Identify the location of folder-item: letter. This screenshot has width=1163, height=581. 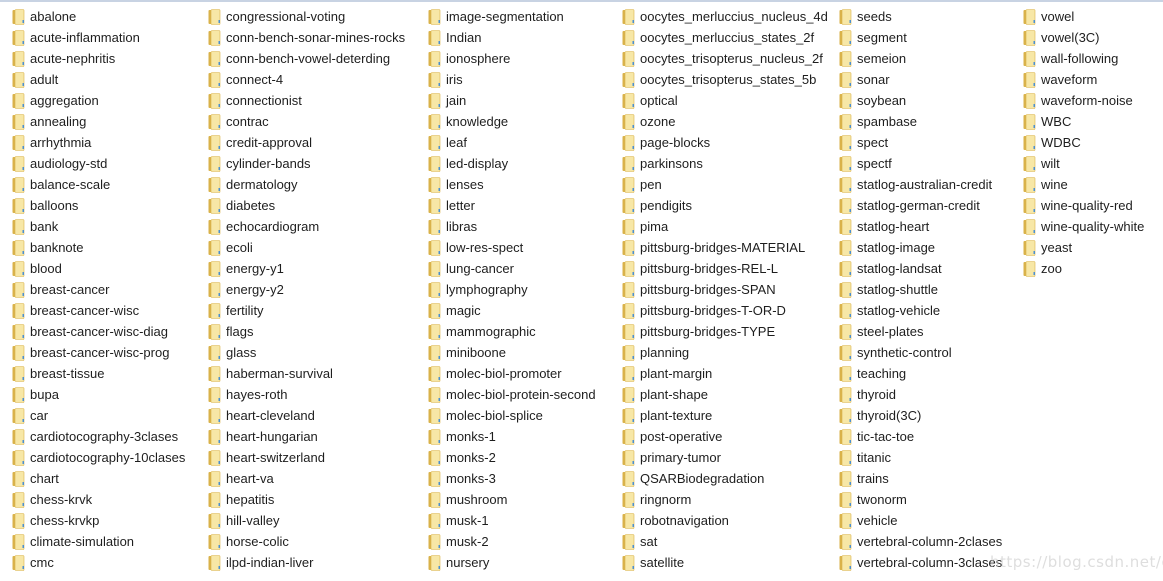
(512, 205).